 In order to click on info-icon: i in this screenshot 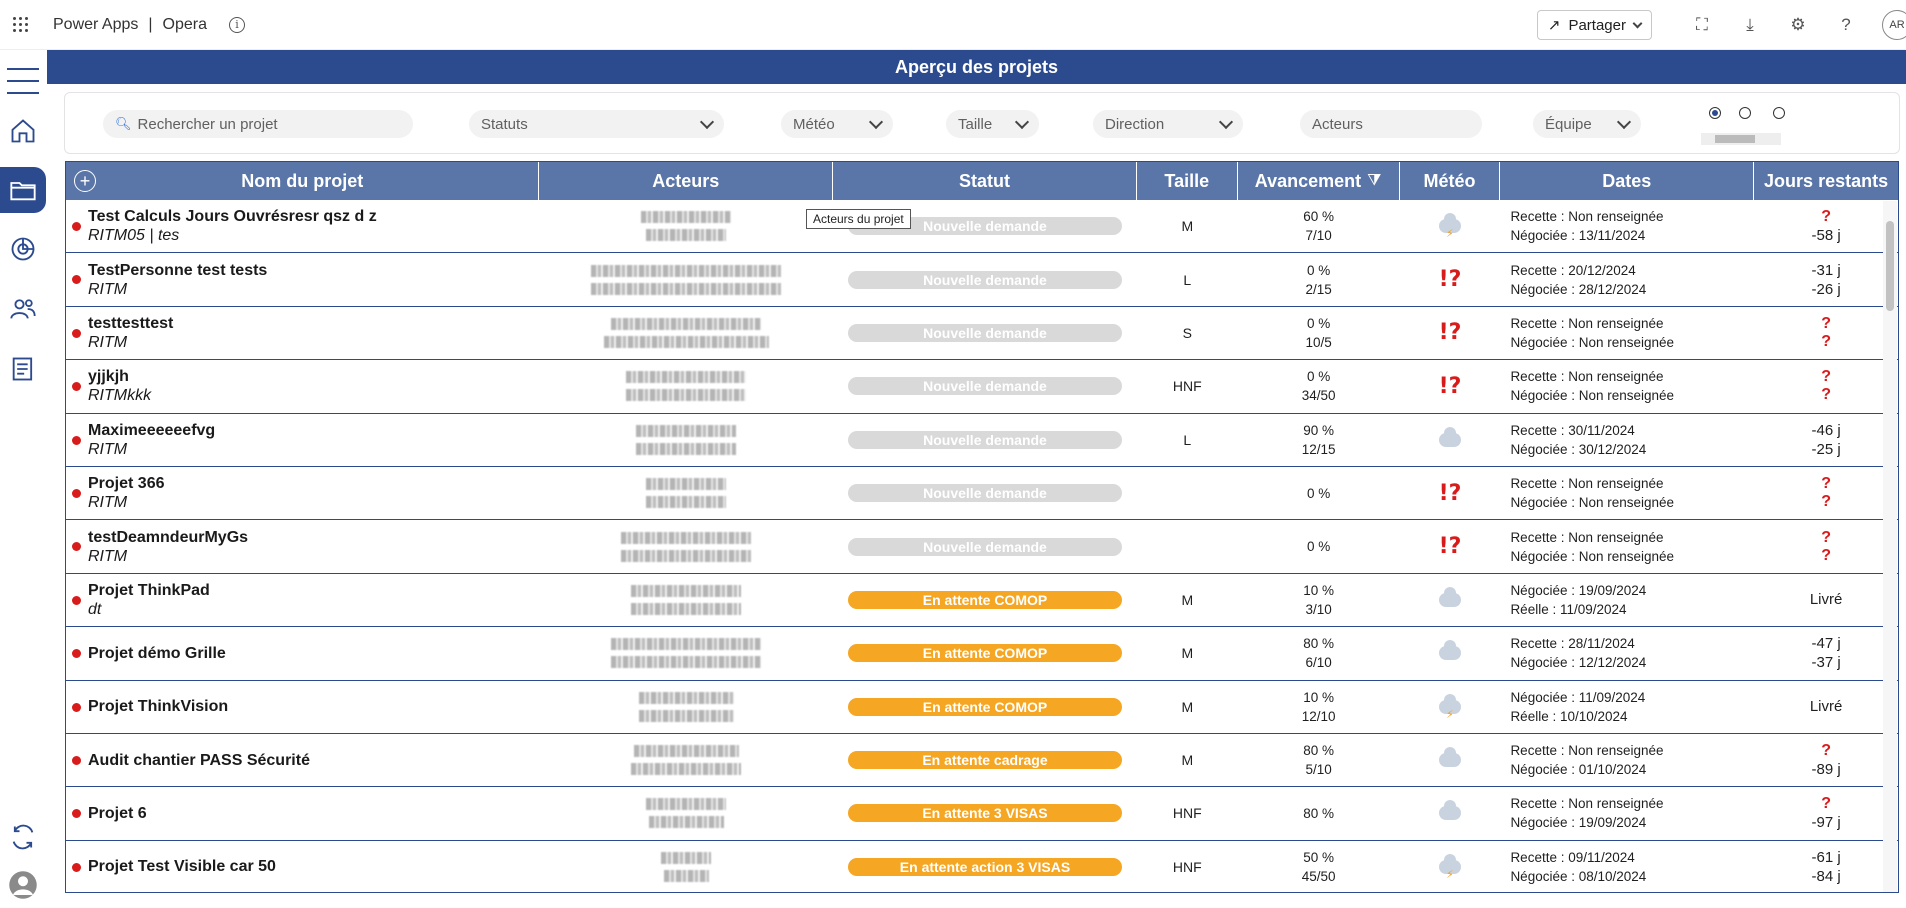, I will do `click(237, 24)`.